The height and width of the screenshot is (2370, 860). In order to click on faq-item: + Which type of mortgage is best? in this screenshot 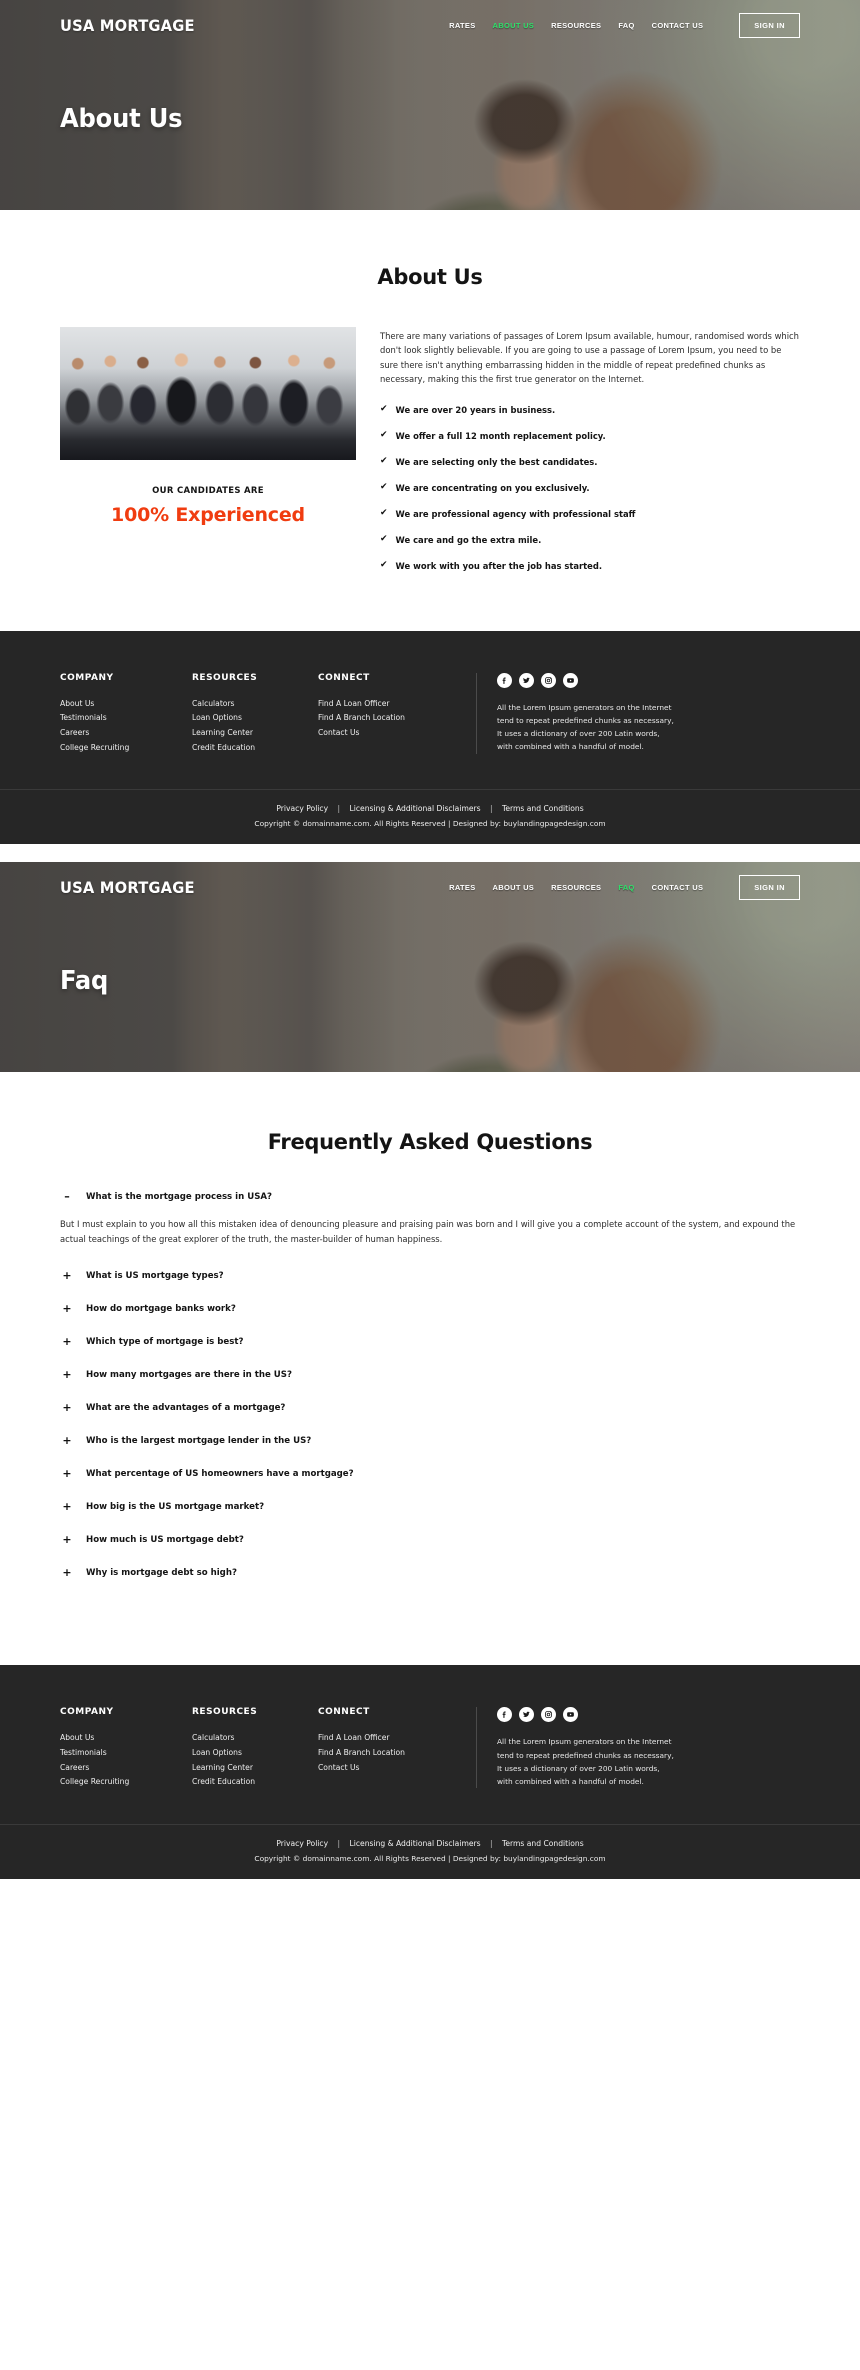, I will do `click(430, 1341)`.